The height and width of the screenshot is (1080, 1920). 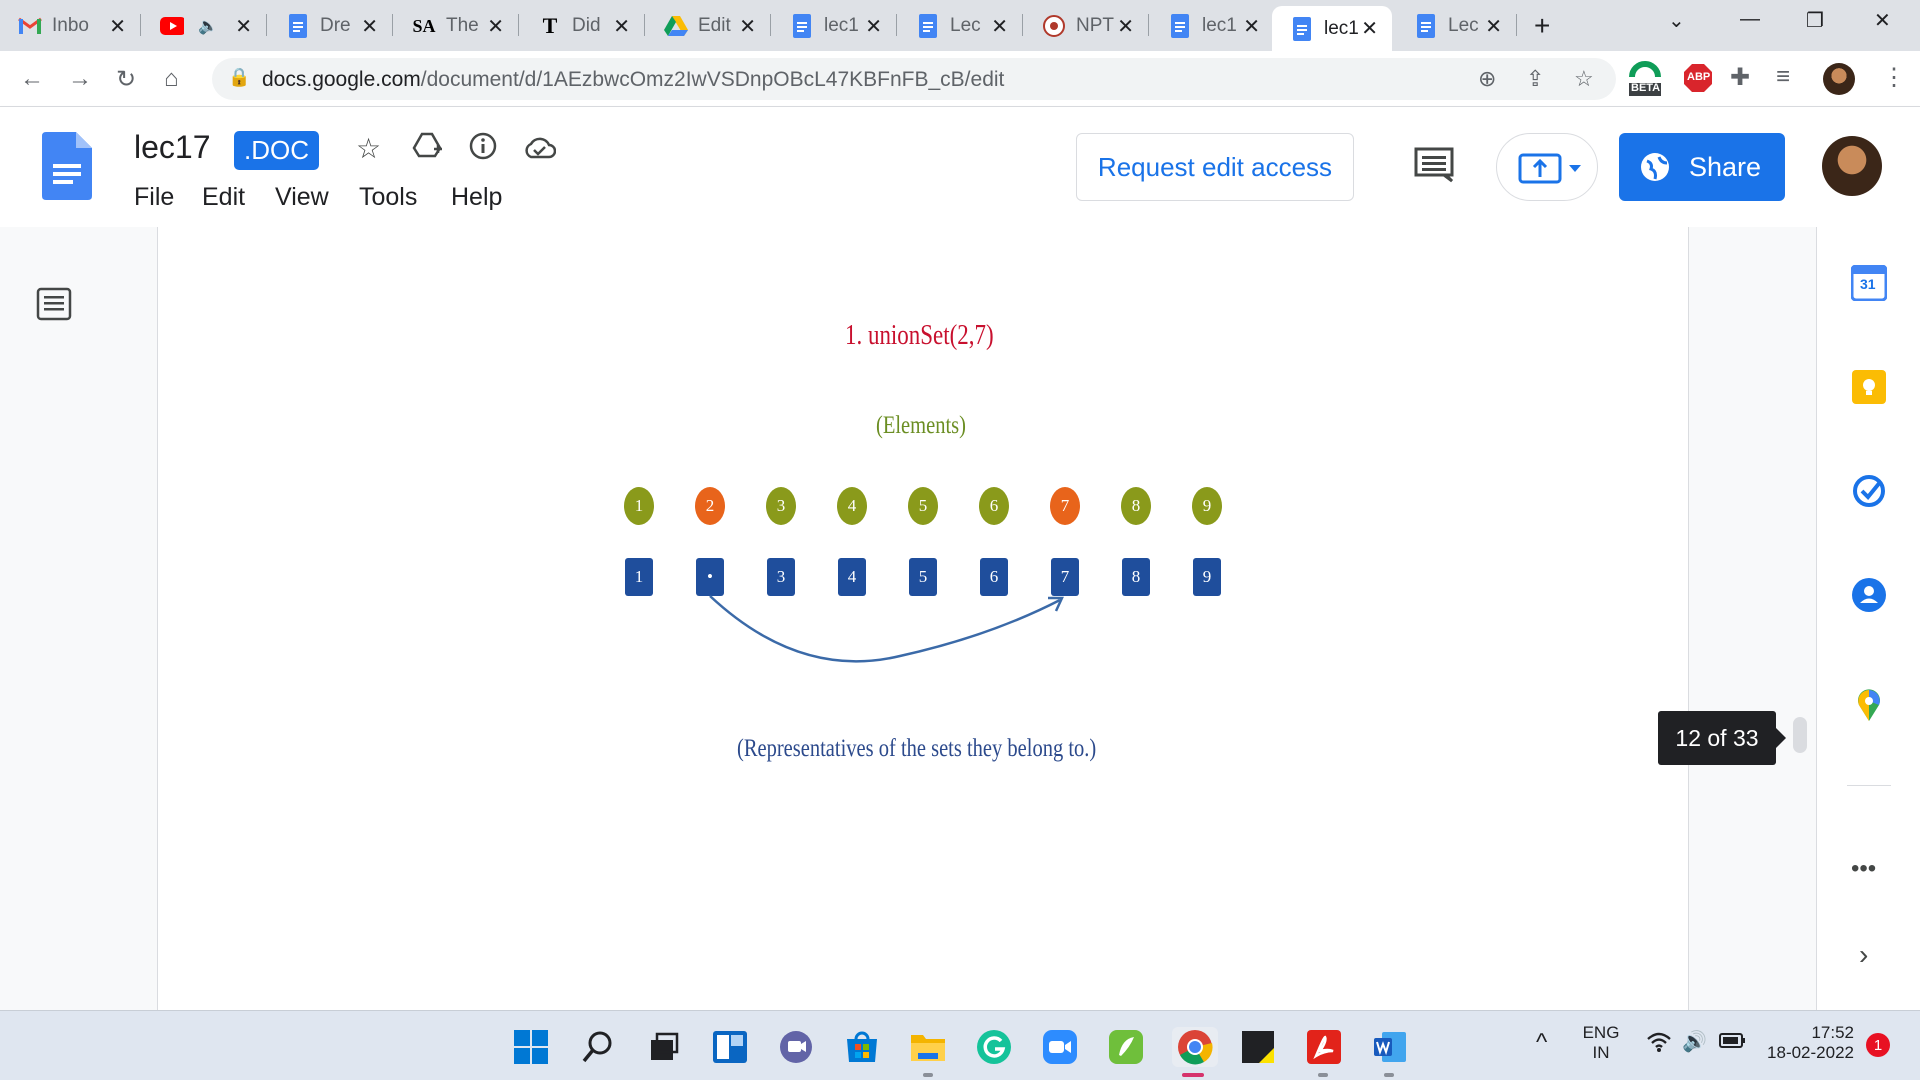 I want to click on task-view-icon, so click(x=664, y=1047).